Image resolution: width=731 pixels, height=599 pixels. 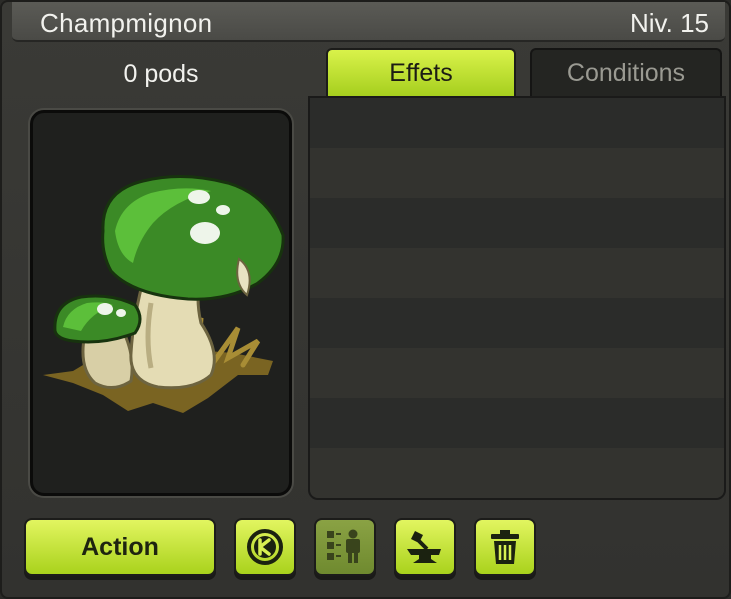 I want to click on equip-button, so click(x=345, y=547).